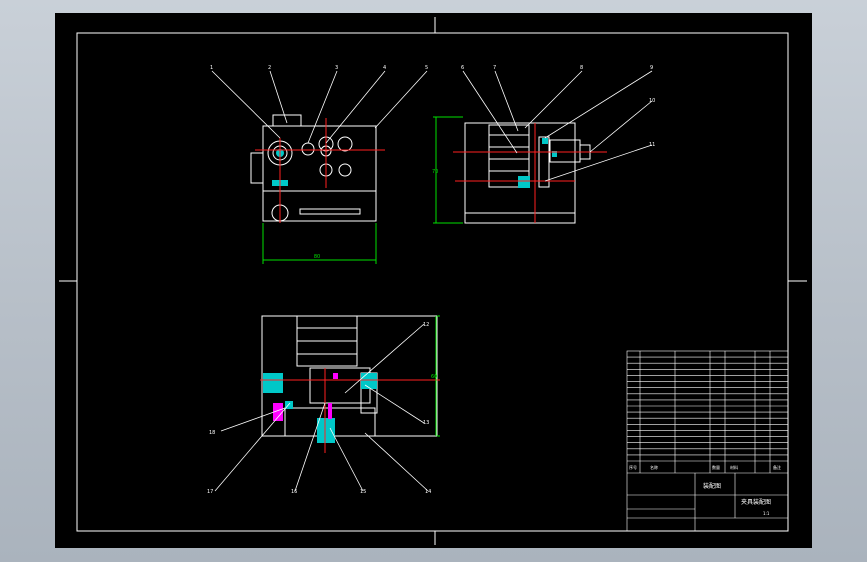 The height and width of the screenshot is (562, 867). What do you see at coordinates (652, 101) in the screenshot?
I see `callout-10: 10` at bounding box center [652, 101].